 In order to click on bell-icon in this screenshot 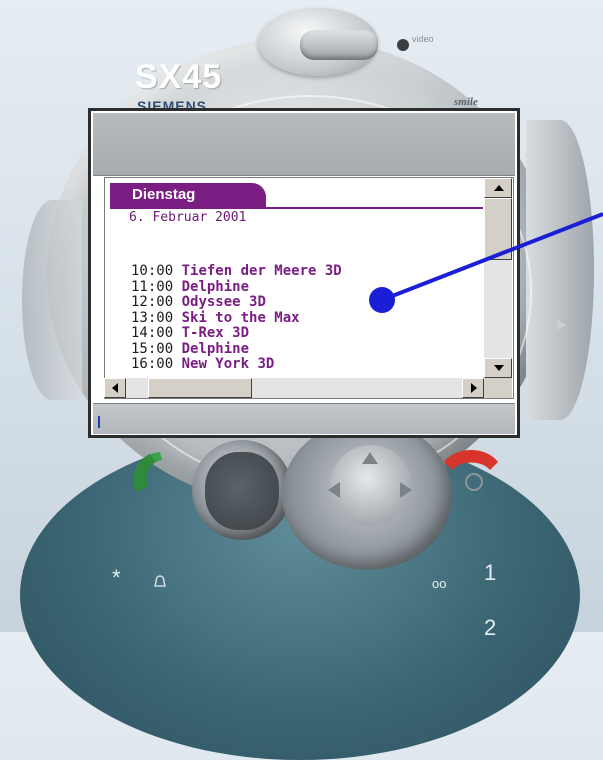, I will do `click(160, 581)`.